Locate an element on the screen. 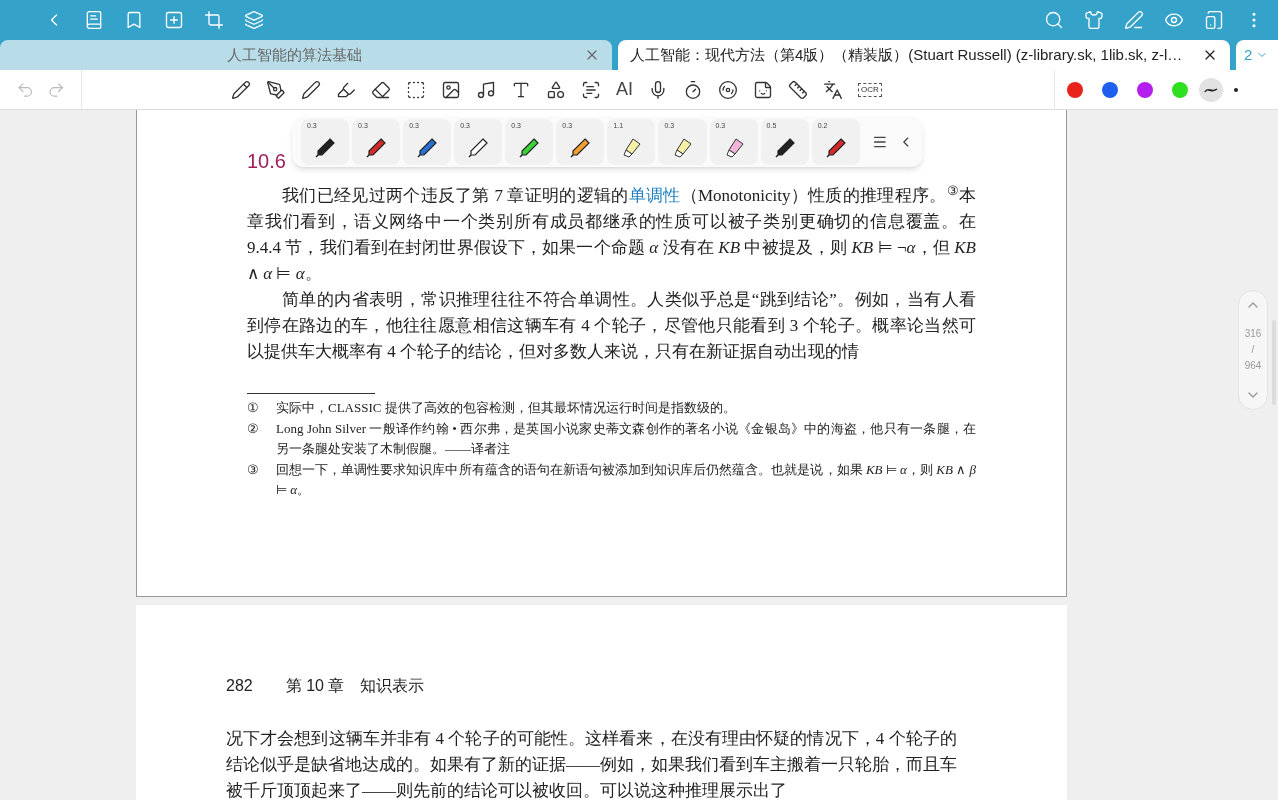  shirt-icon is located at coordinates (1094, 20).